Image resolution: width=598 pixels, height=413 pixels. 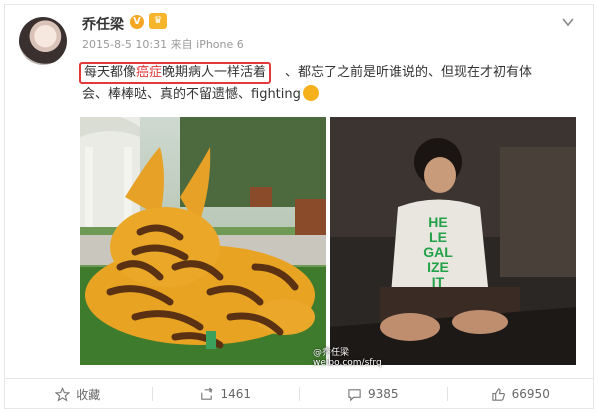 I want to click on highlight-box: 每天都像癌症晚期病人一样活着, so click(x=175, y=73).